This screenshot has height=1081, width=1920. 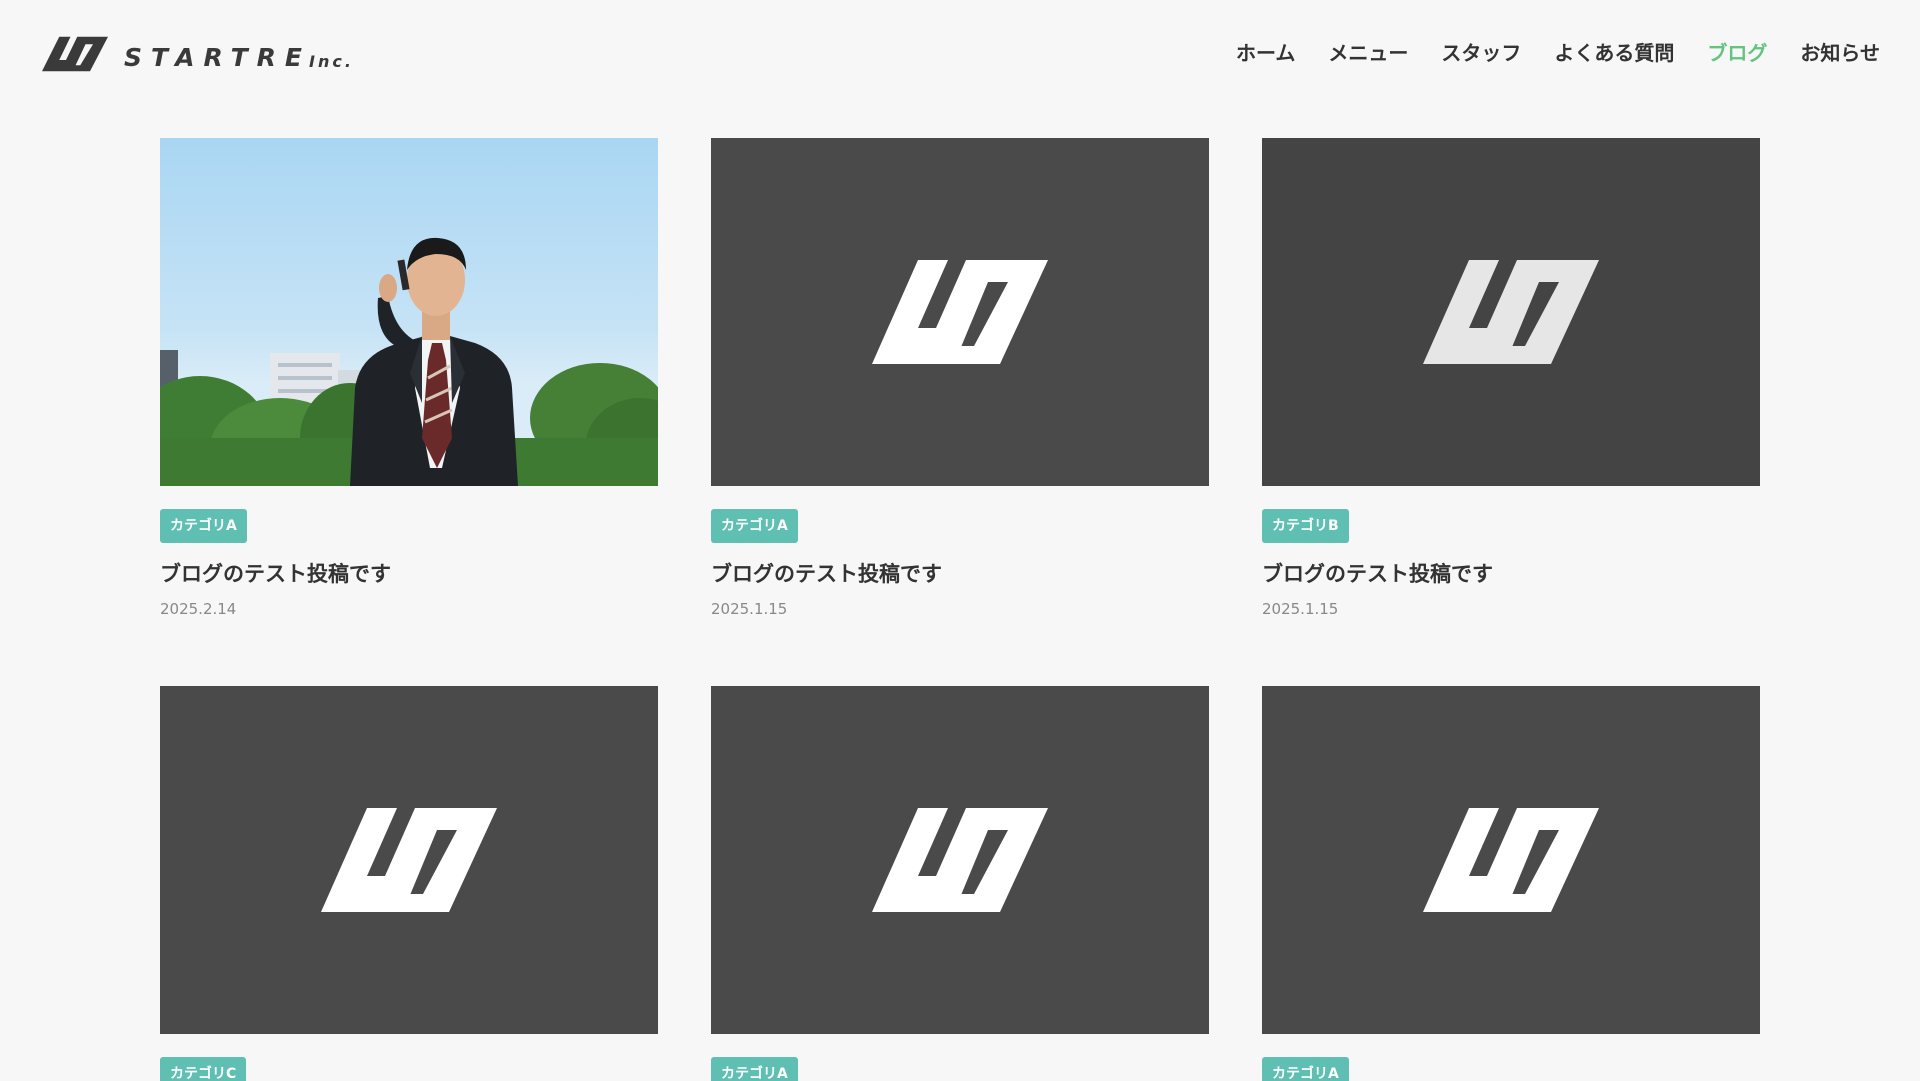 I want to click on blog-card: カテゴリB ブログのテスト投稿です 2025.1.15, so click(x=1511, y=378).